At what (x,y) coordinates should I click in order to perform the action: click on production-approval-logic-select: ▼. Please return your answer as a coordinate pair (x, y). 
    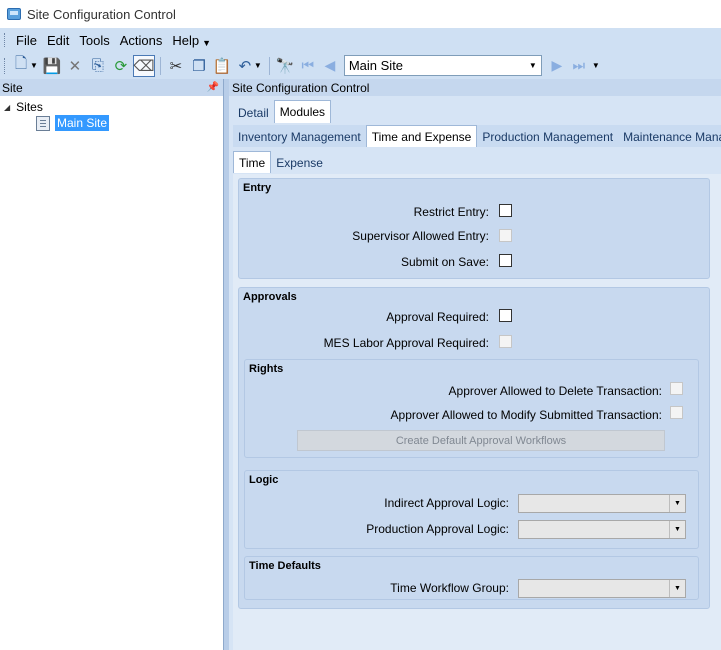
    Looking at the image, I should click on (602, 529).